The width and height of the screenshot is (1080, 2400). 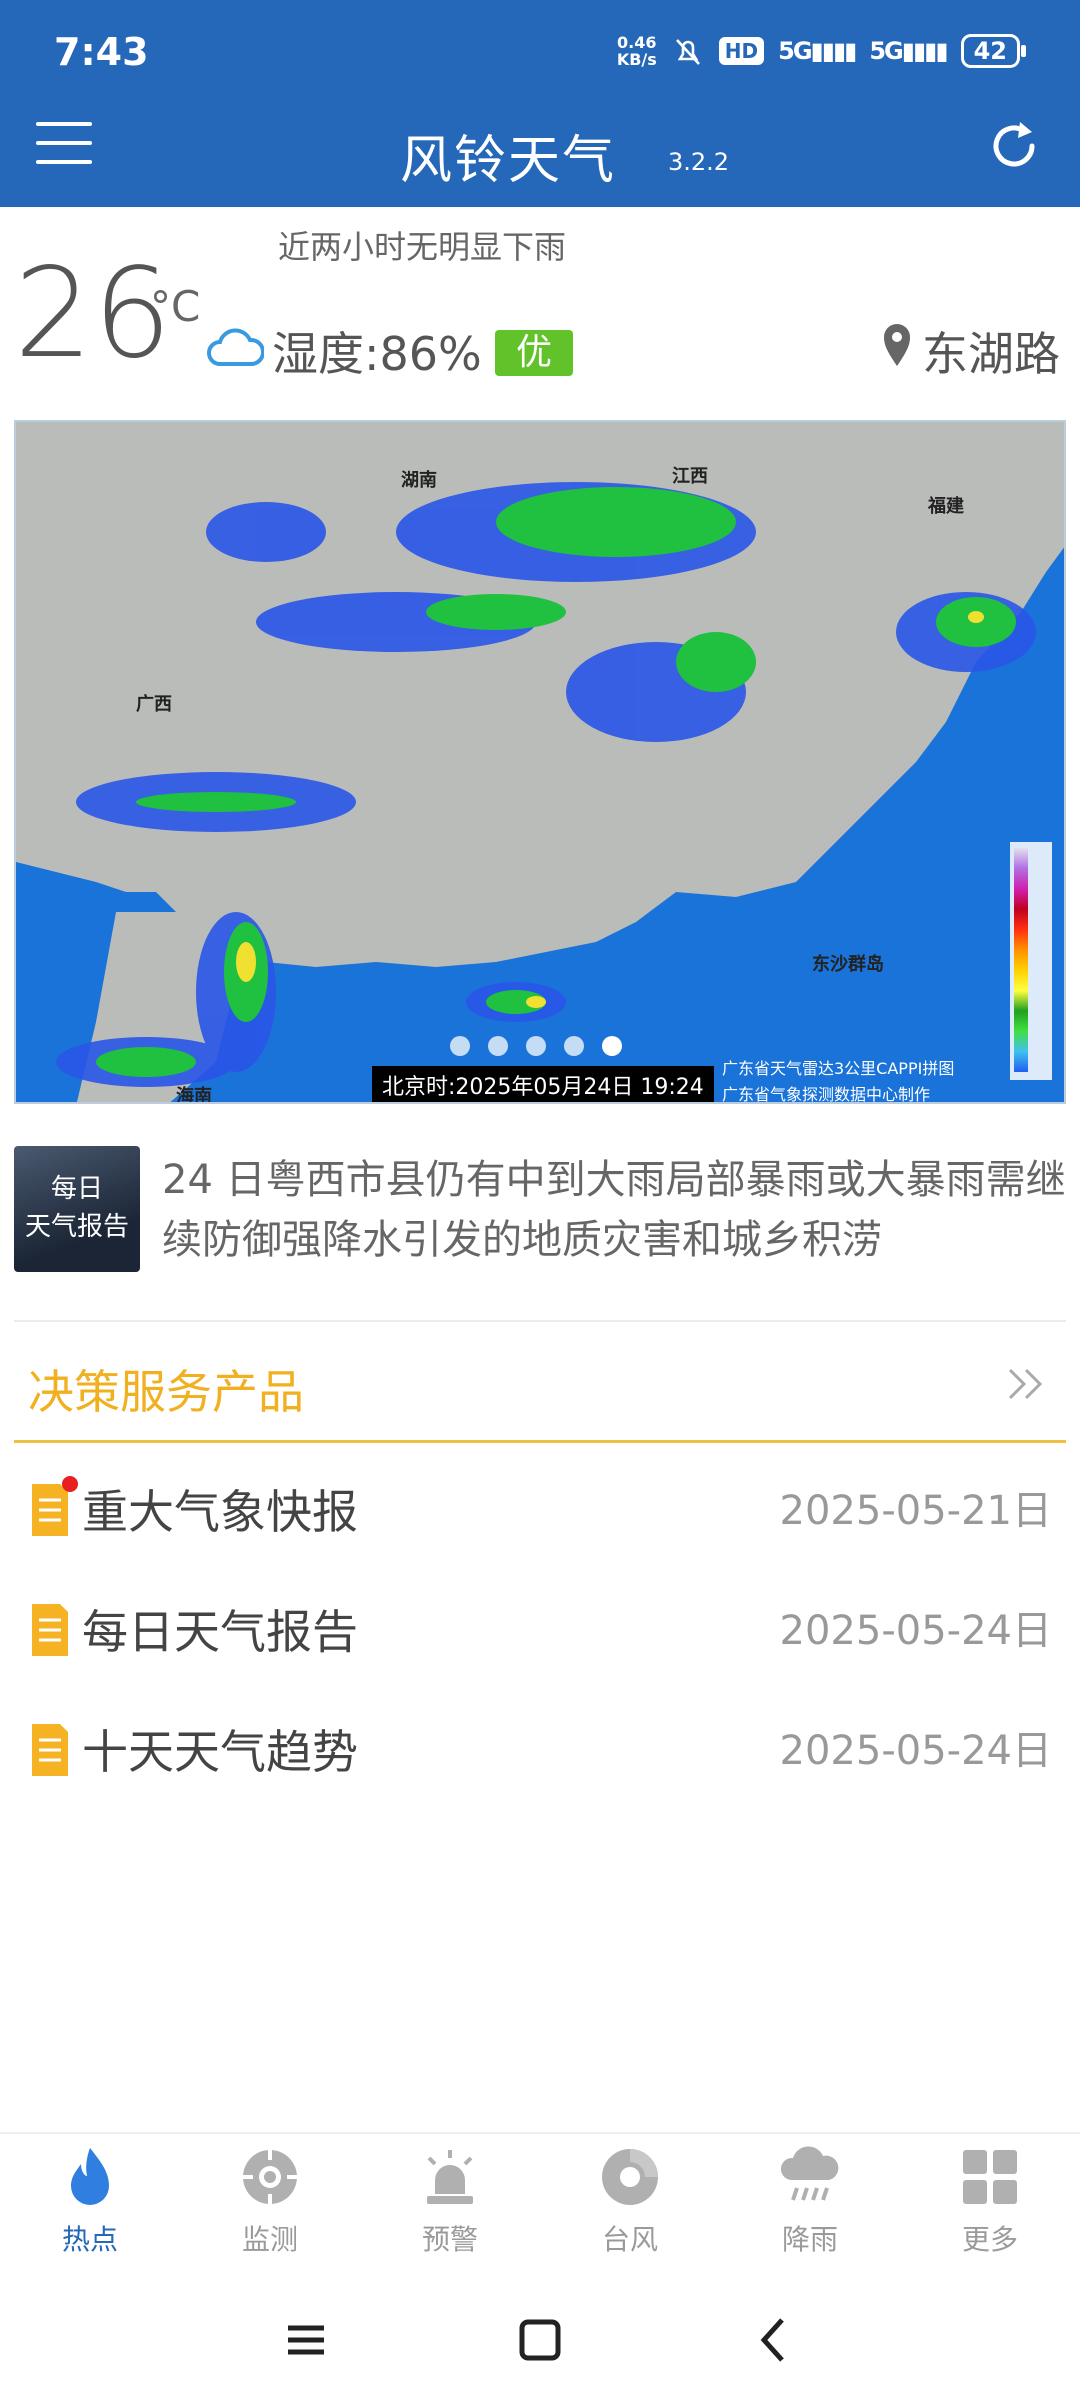 I want to click on refresh-icon, so click(x=1014, y=146).